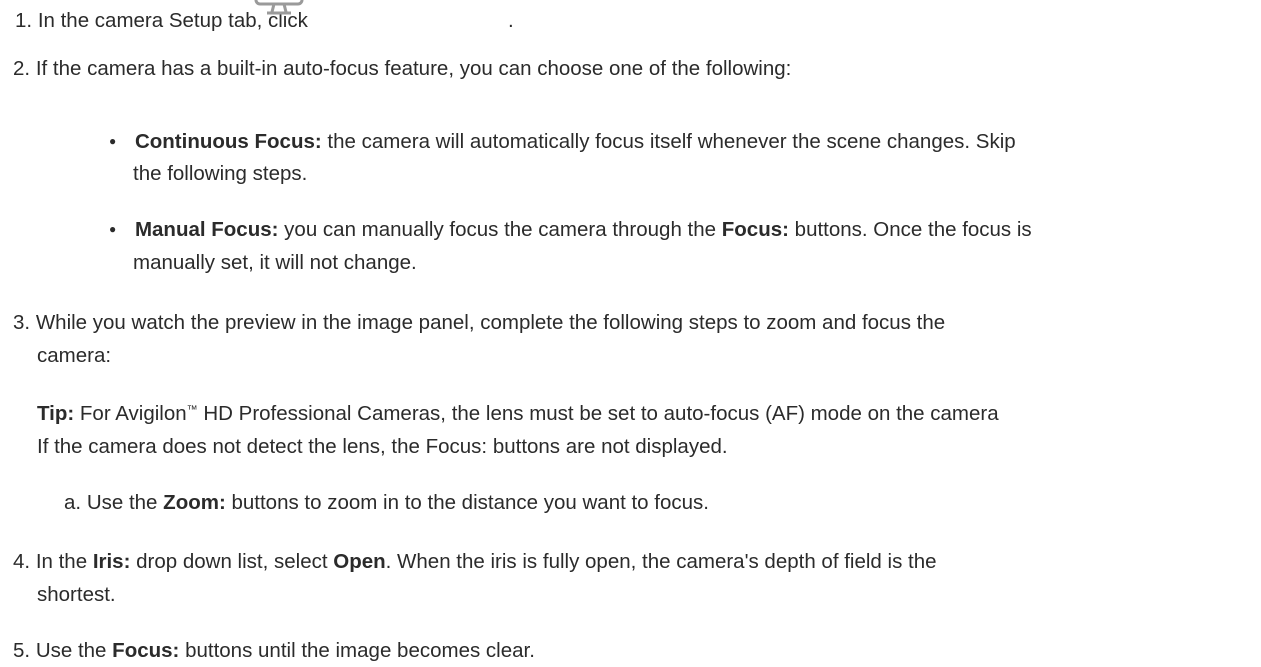 The width and height of the screenshot is (1261, 667). What do you see at coordinates (74, 355) in the screenshot?
I see `step-3-line2: camera:` at bounding box center [74, 355].